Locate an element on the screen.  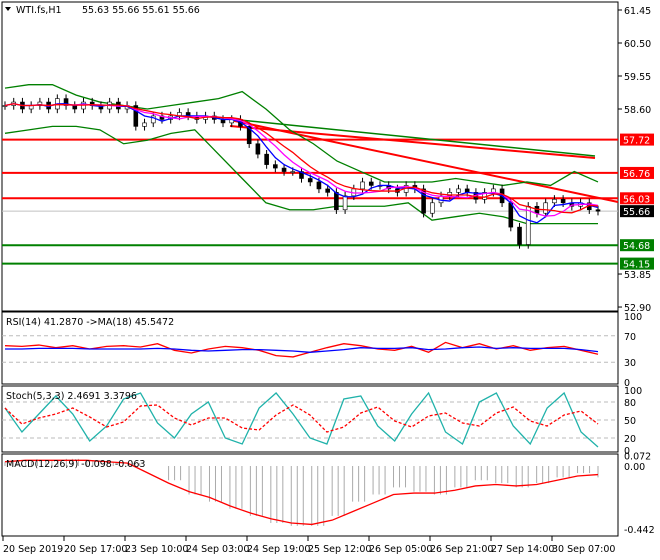
time-axis-label: 20 Sep 2019 is located at coordinates (33, 549).